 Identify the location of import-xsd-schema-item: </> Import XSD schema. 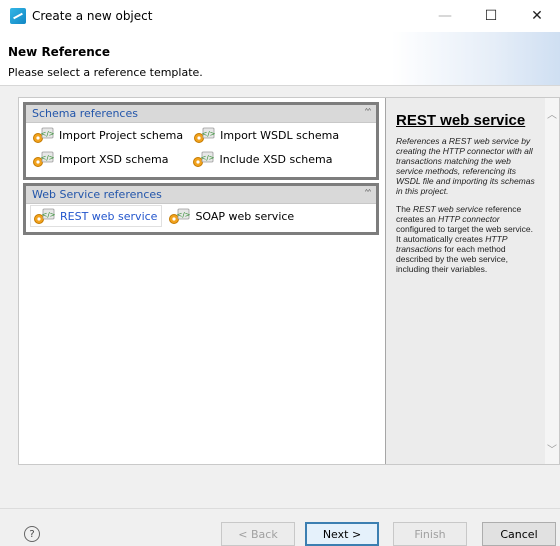
(101, 159).